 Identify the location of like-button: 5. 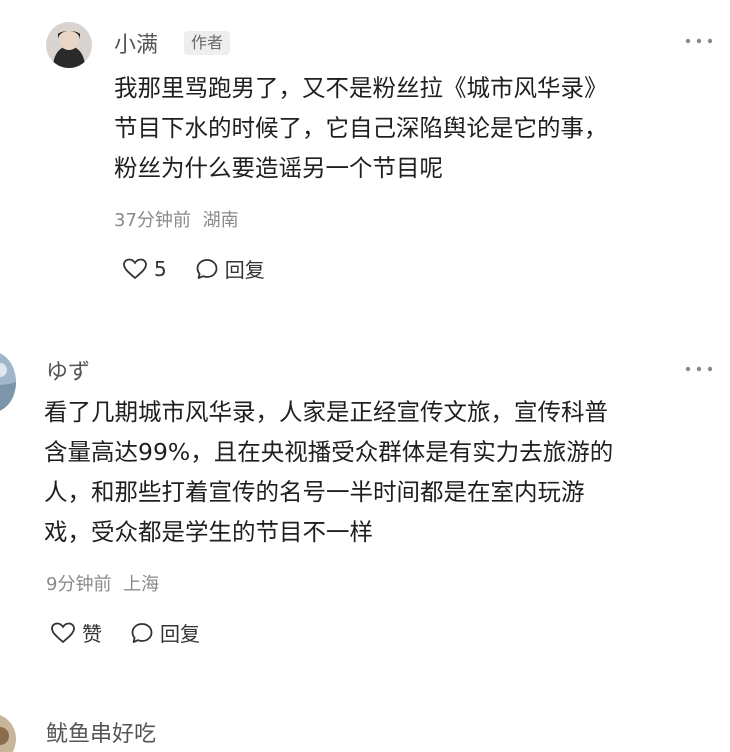
(144, 269).